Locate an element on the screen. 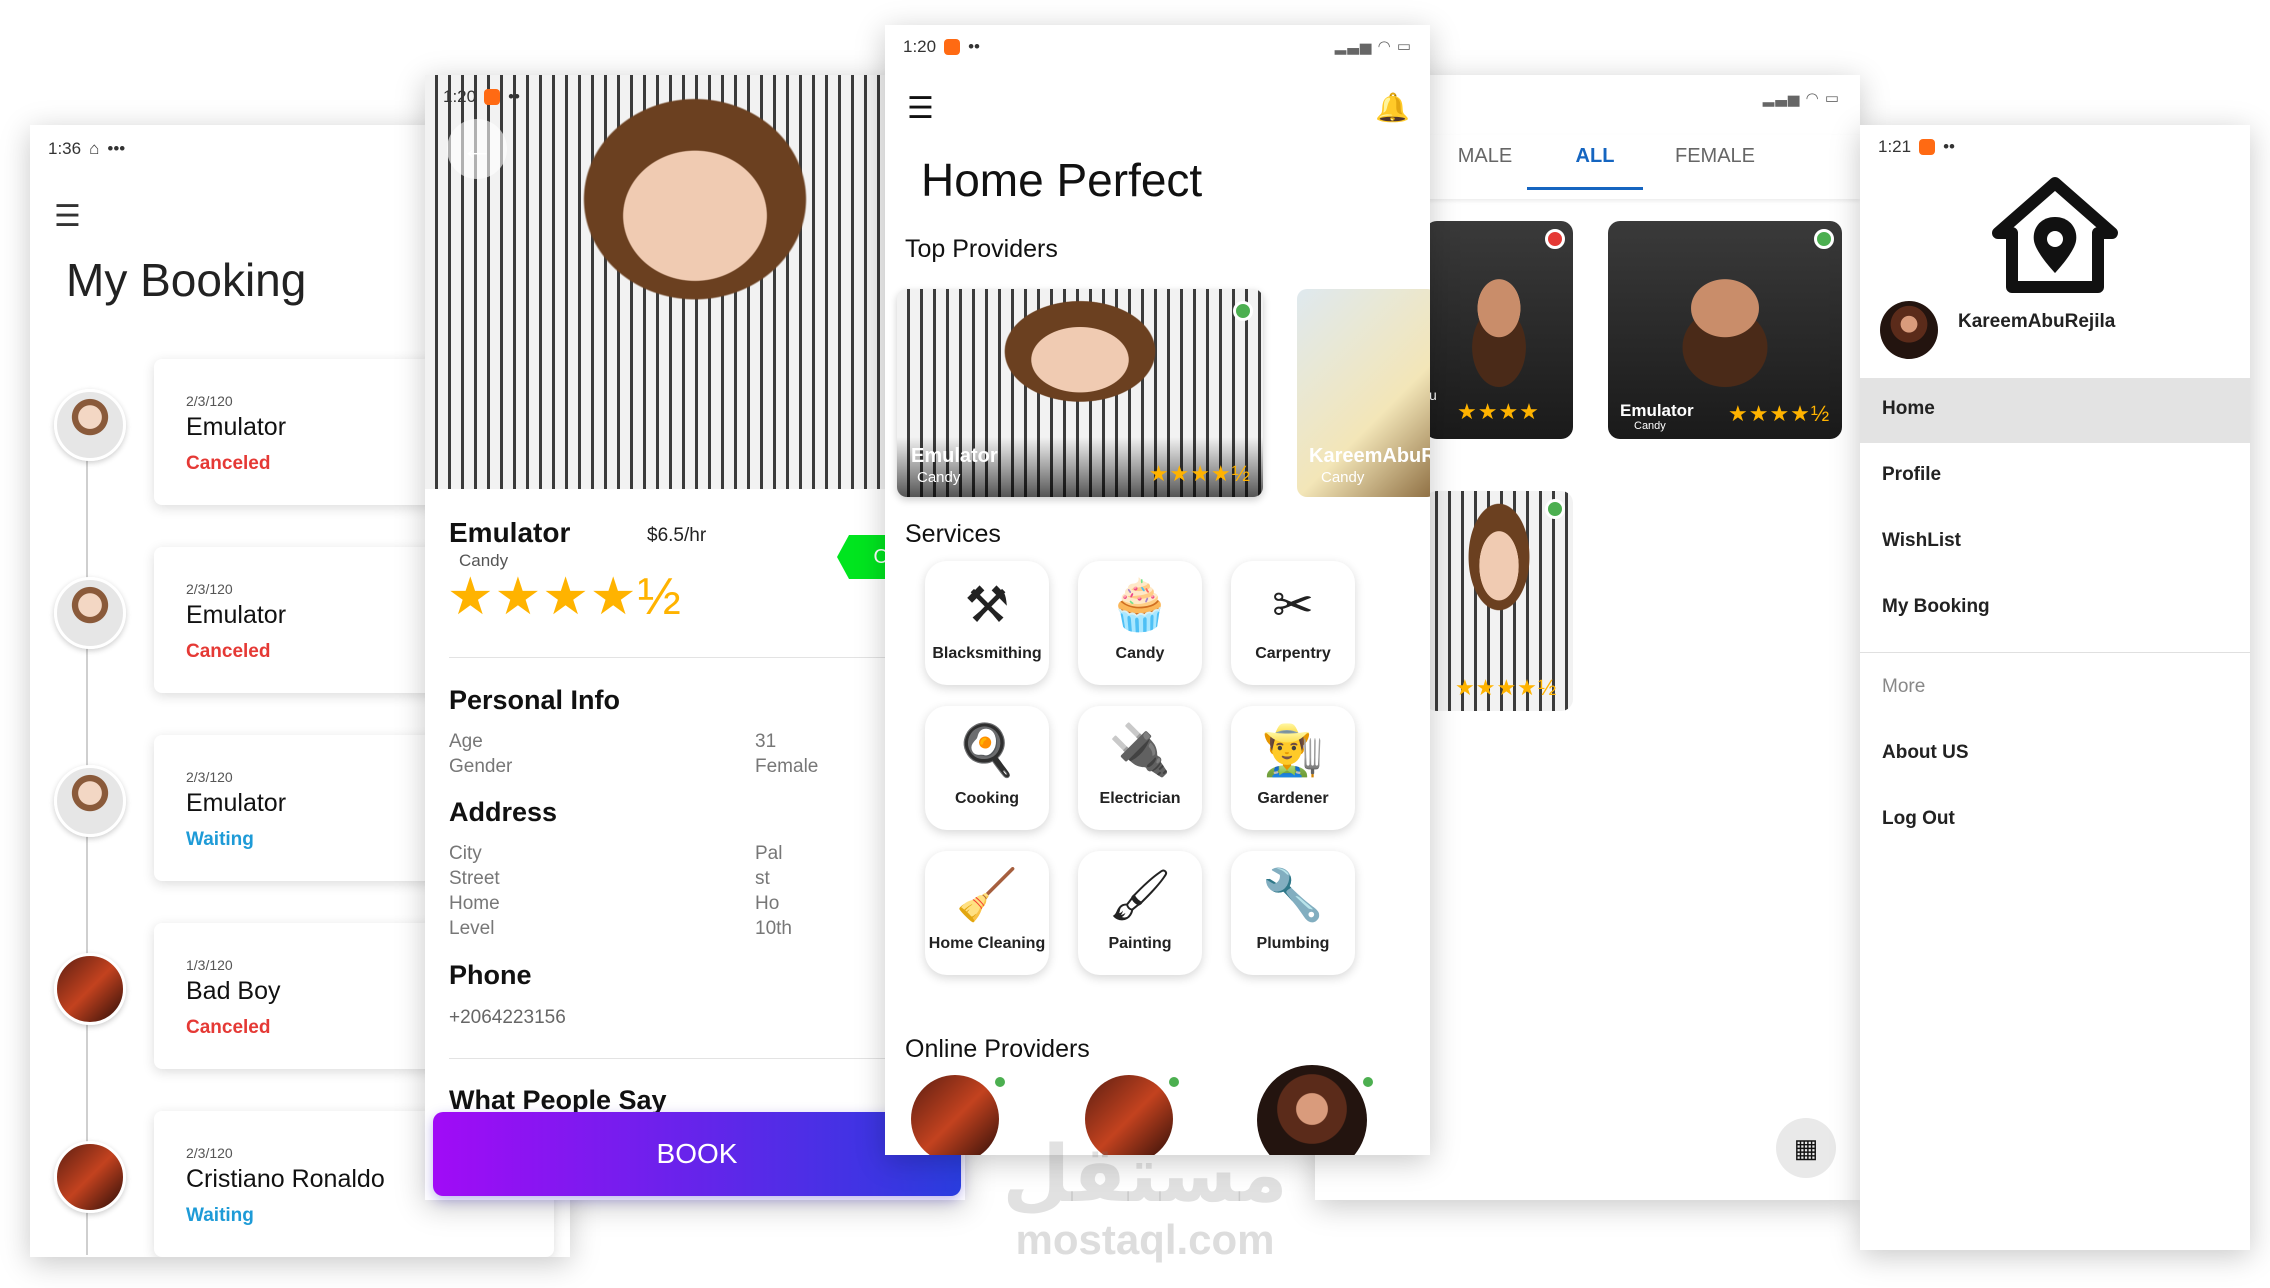 The image size is (2270, 1288). back-button: ← is located at coordinates (477, 149).